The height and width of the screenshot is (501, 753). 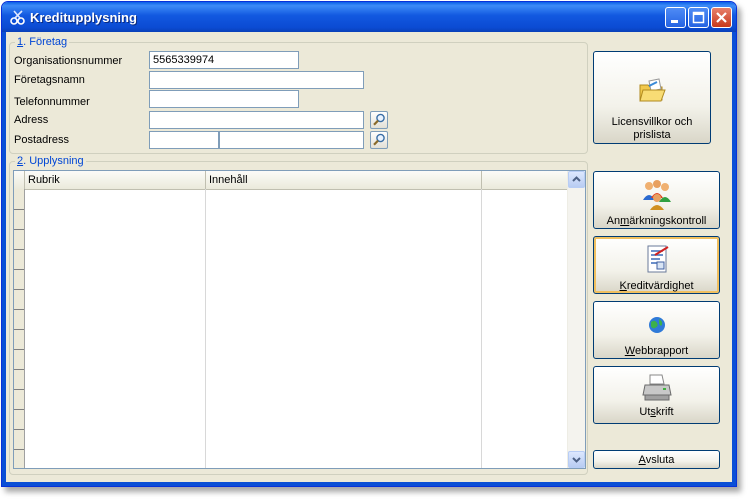 What do you see at coordinates (344, 180) in the screenshot?
I see `column-header-innehall: Innehåll` at bounding box center [344, 180].